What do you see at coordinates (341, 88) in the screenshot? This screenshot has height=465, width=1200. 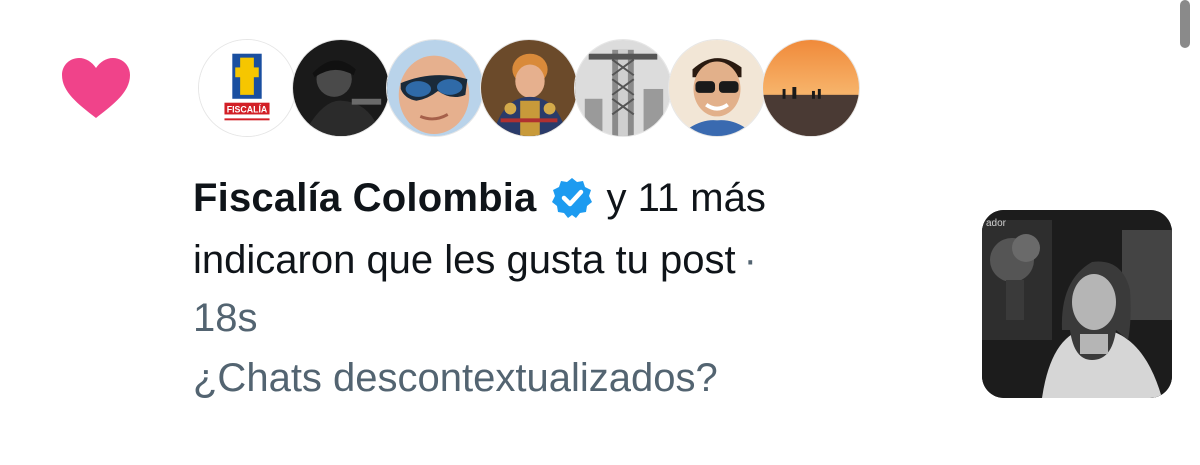 I see `avatar-man-in-cap` at bounding box center [341, 88].